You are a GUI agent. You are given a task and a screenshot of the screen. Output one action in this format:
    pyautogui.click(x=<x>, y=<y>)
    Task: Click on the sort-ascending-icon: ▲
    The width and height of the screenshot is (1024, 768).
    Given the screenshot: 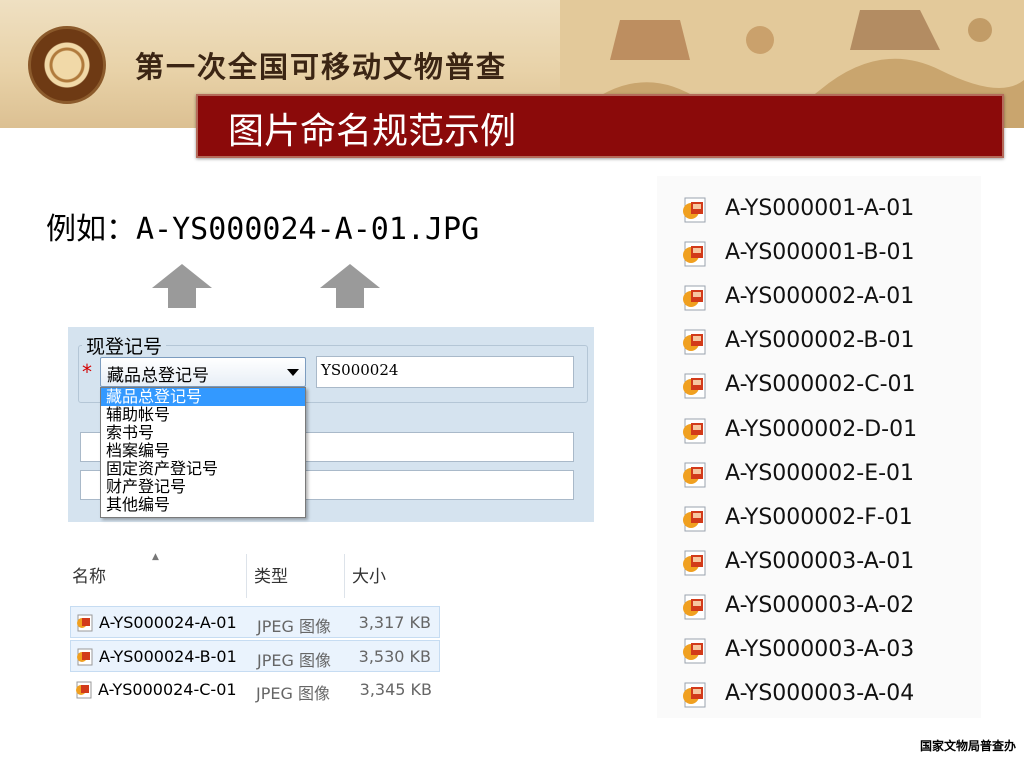 What is the action you would take?
    pyautogui.click(x=155, y=557)
    